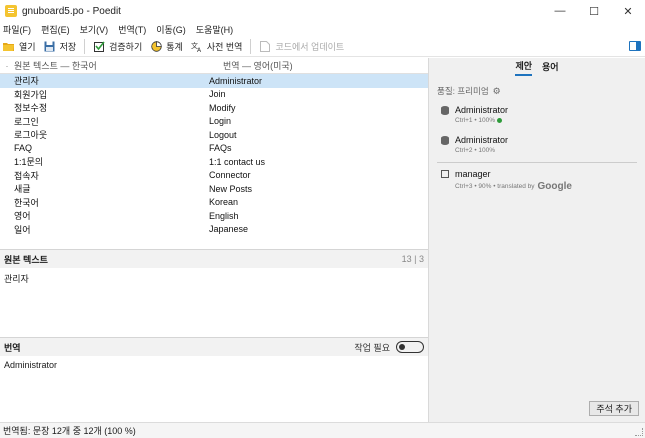 The height and width of the screenshot is (438, 645). I want to click on pretranslate-button: 文A 사전 번역, so click(217, 46).